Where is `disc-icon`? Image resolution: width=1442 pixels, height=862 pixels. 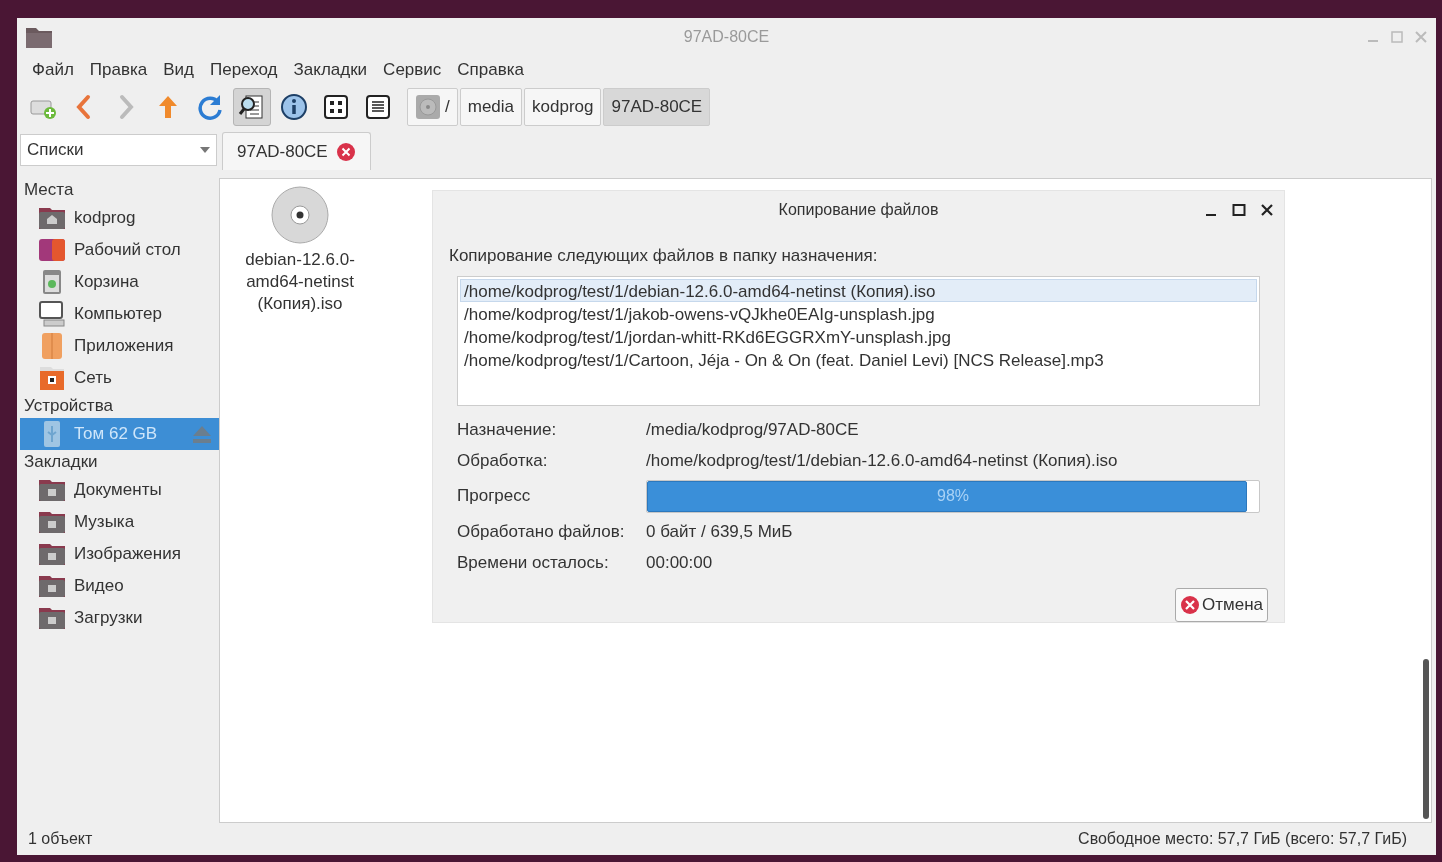 disc-icon is located at coordinates (300, 215).